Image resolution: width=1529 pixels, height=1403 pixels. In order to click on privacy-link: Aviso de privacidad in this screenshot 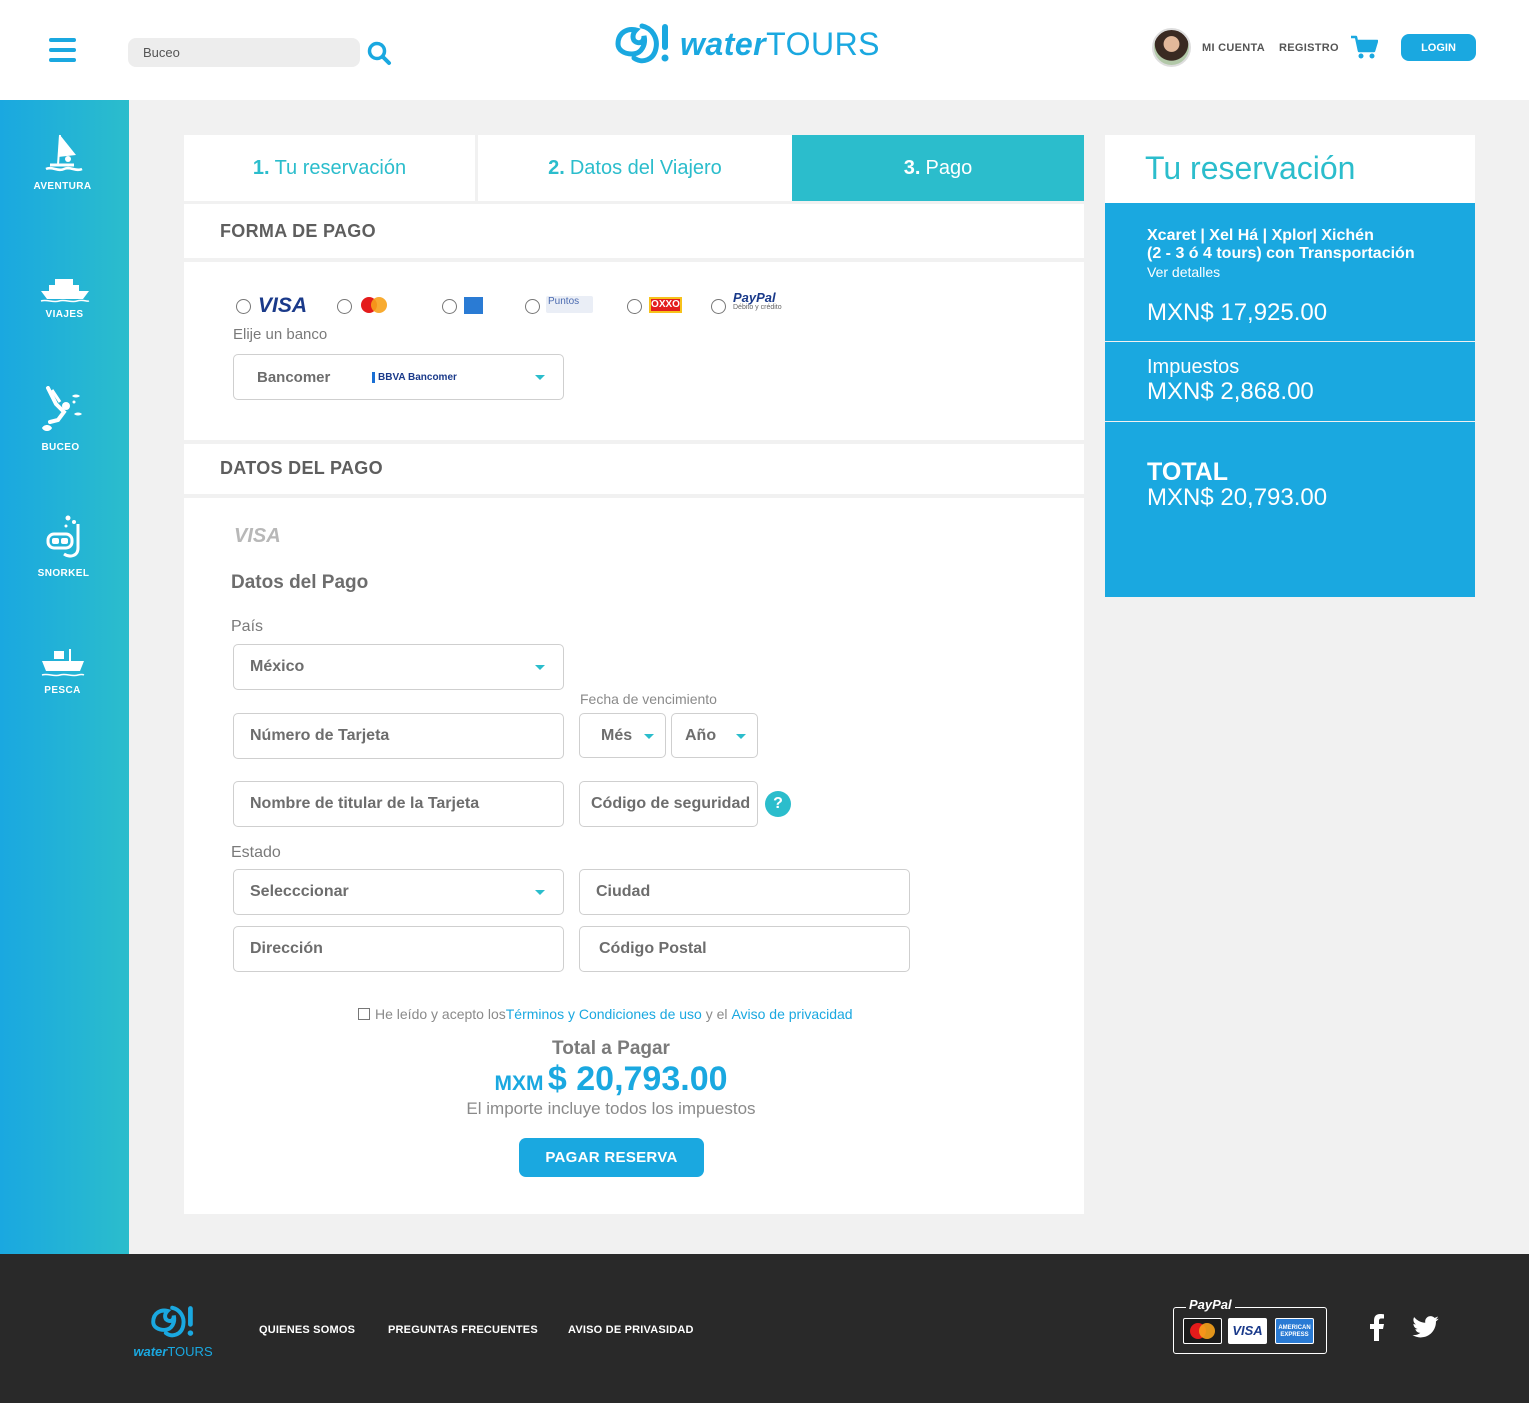, I will do `click(791, 1014)`.